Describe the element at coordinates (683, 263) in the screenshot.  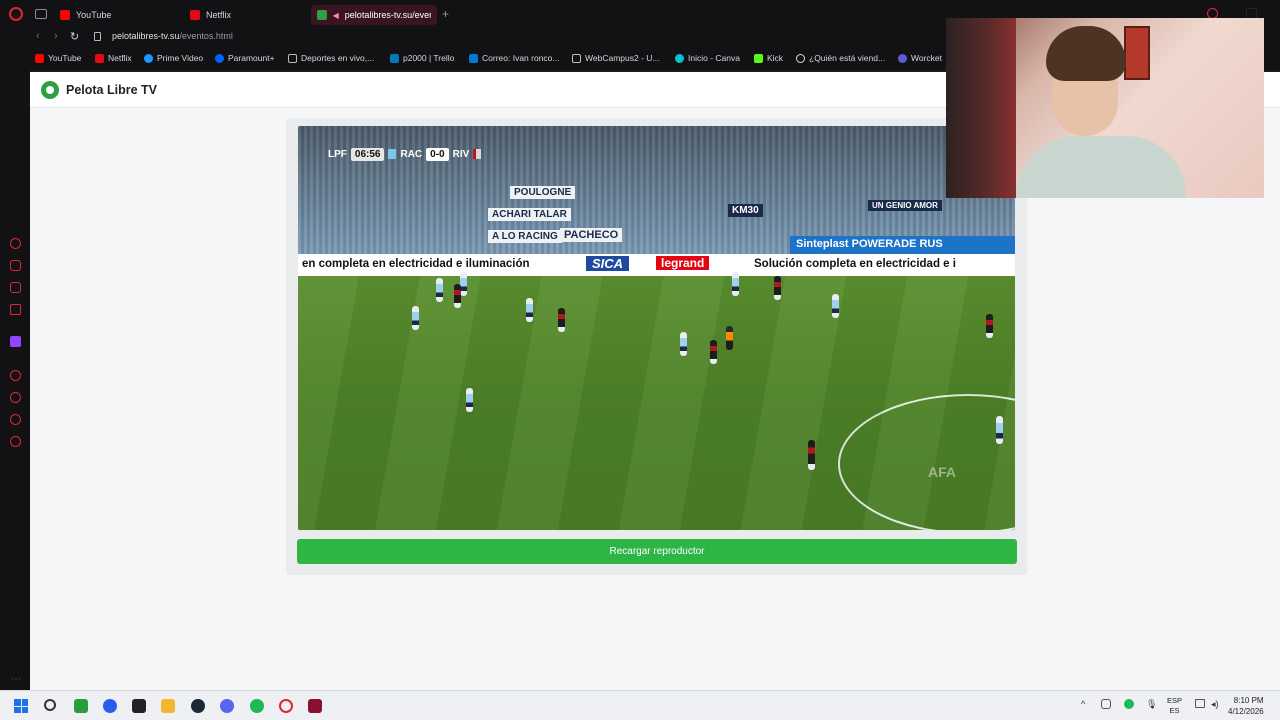
I see `ad-legrand: legrand` at that location.